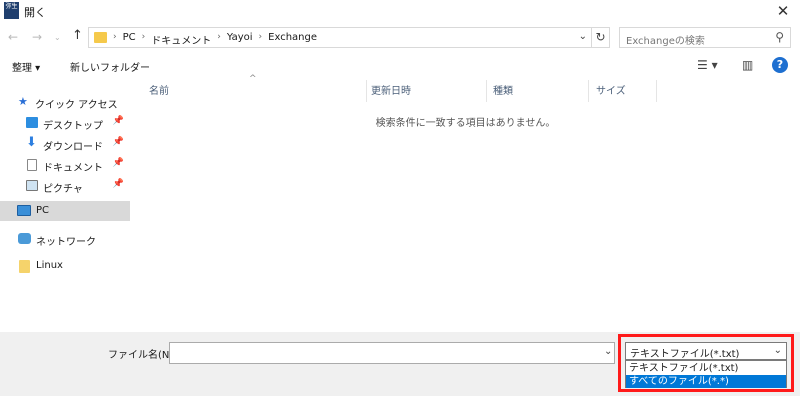  I want to click on forward-arrow-icon: →, so click(37, 37).